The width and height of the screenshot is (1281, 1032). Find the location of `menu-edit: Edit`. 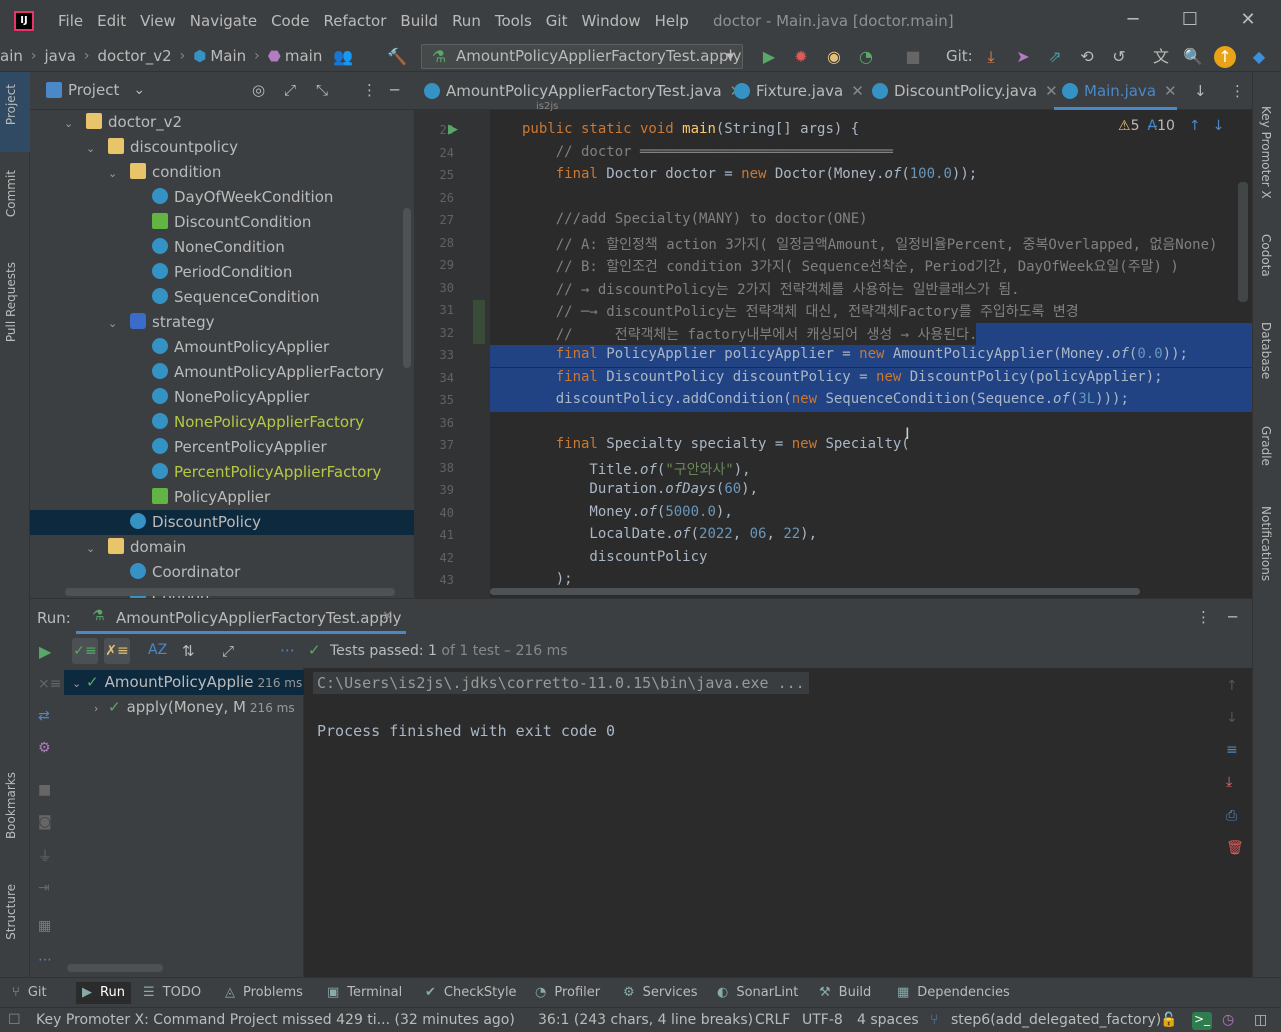

menu-edit: Edit is located at coordinates (111, 21).